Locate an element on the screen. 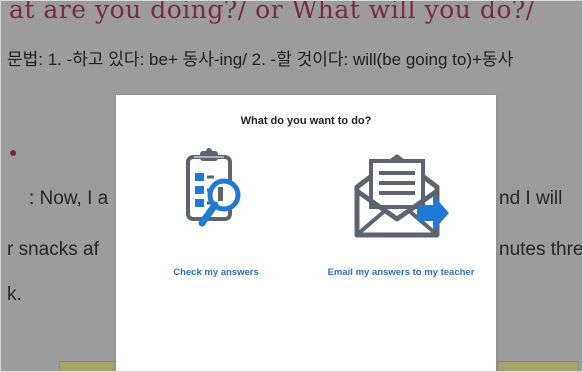 The width and height of the screenshot is (583, 372). passage-line-1-left: : Now, I a is located at coordinates (69, 198).